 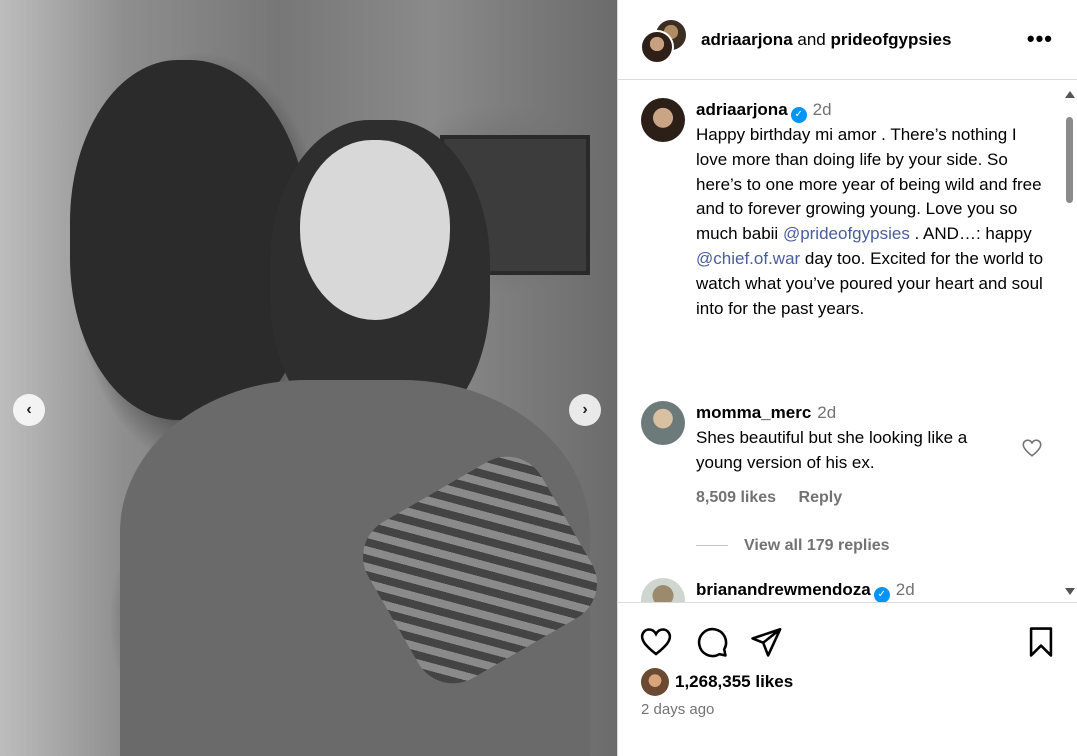 What do you see at coordinates (778, 498) in the screenshot?
I see `comment-meta: 8,509 likes Reply` at bounding box center [778, 498].